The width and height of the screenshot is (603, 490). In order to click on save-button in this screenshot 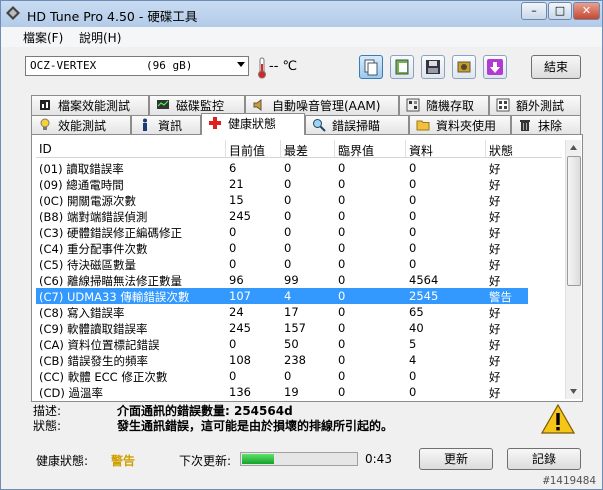, I will do `click(433, 67)`.